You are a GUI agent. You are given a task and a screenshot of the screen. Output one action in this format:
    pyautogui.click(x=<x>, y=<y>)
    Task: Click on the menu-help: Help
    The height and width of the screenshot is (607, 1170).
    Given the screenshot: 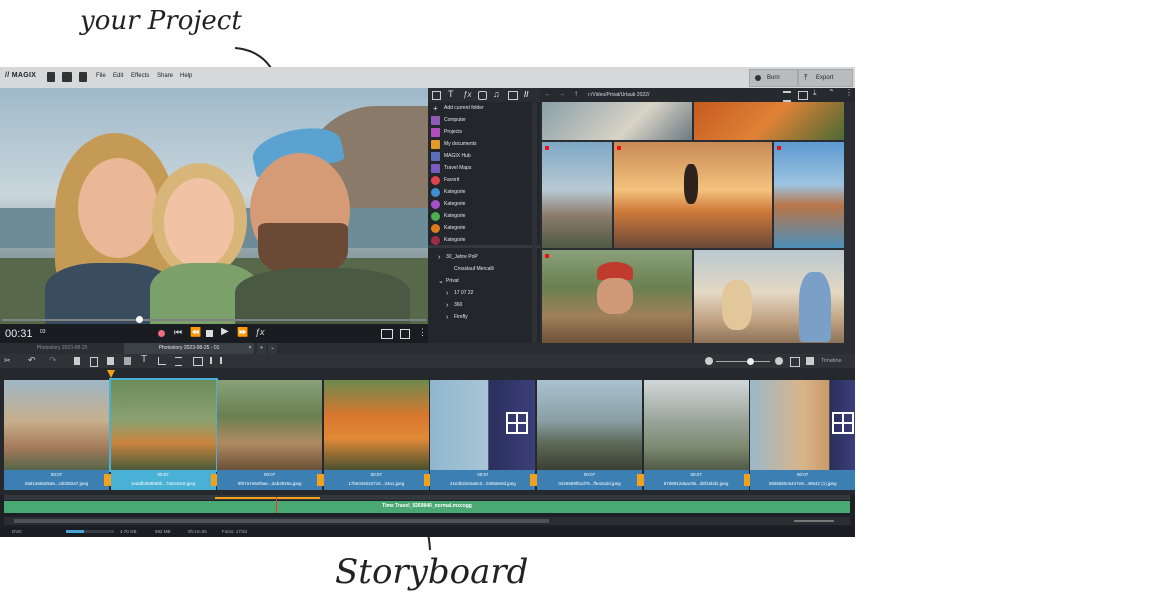 What is the action you would take?
    pyautogui.click(x=186, y=76)
    